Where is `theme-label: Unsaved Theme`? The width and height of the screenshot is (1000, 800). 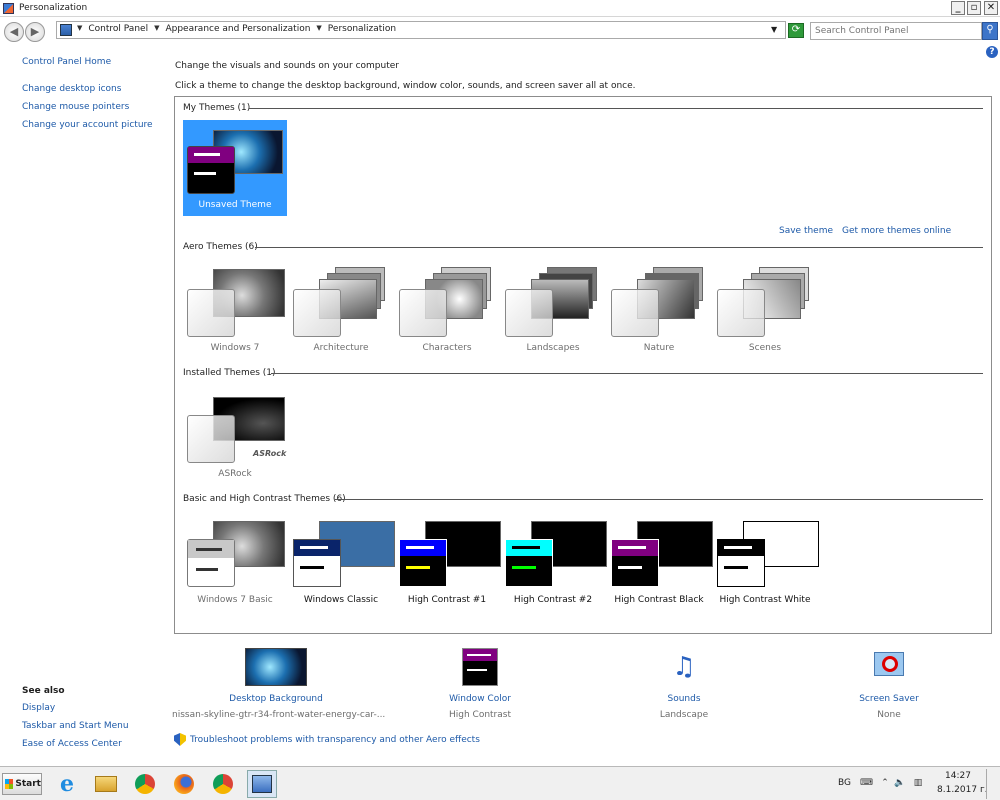 theme-label: Unsaved Theme is located at coordinates (235, 205).